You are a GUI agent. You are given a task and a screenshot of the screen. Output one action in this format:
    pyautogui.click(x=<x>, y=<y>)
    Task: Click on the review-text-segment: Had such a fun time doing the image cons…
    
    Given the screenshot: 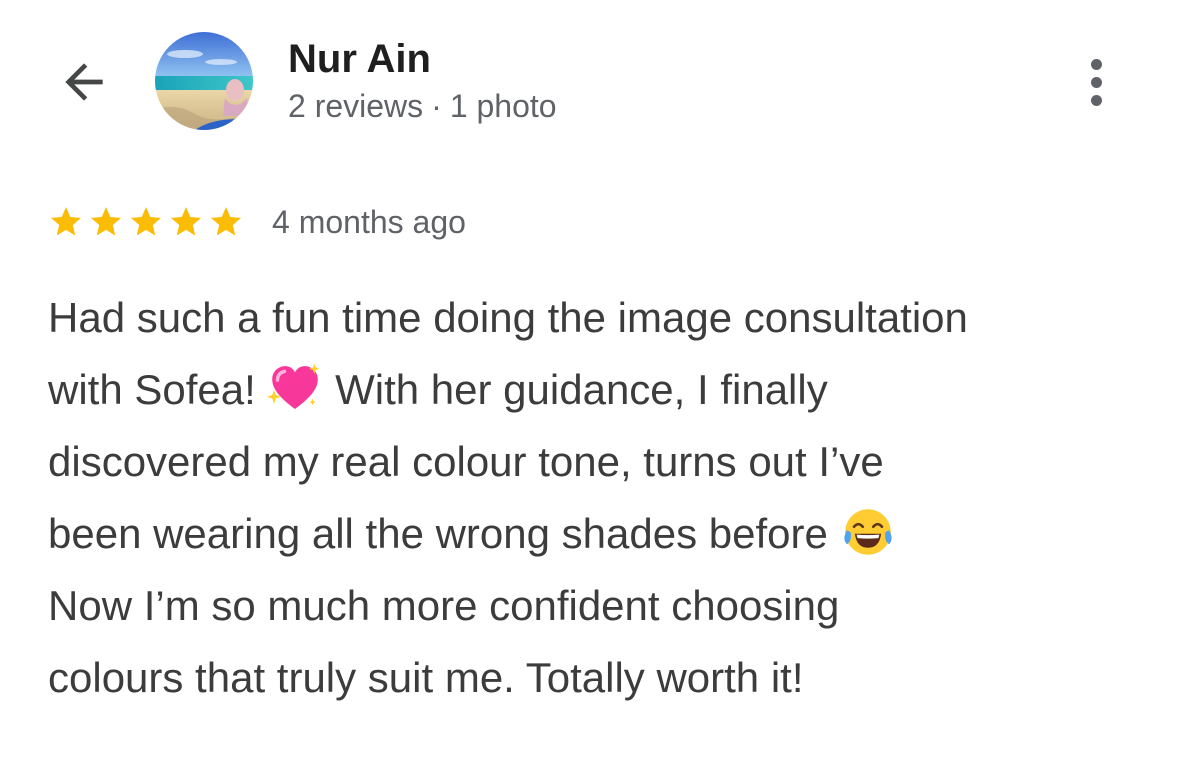 What is the action you would take?
    pyautogui.click(x=508, y=317)
    